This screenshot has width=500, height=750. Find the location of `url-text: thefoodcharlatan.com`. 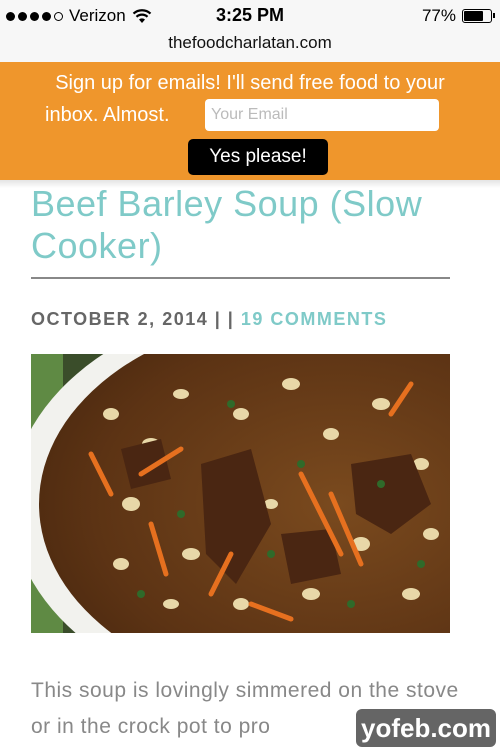

url-text: thefoodcharlatan.com is located at coordinates (250, 42).